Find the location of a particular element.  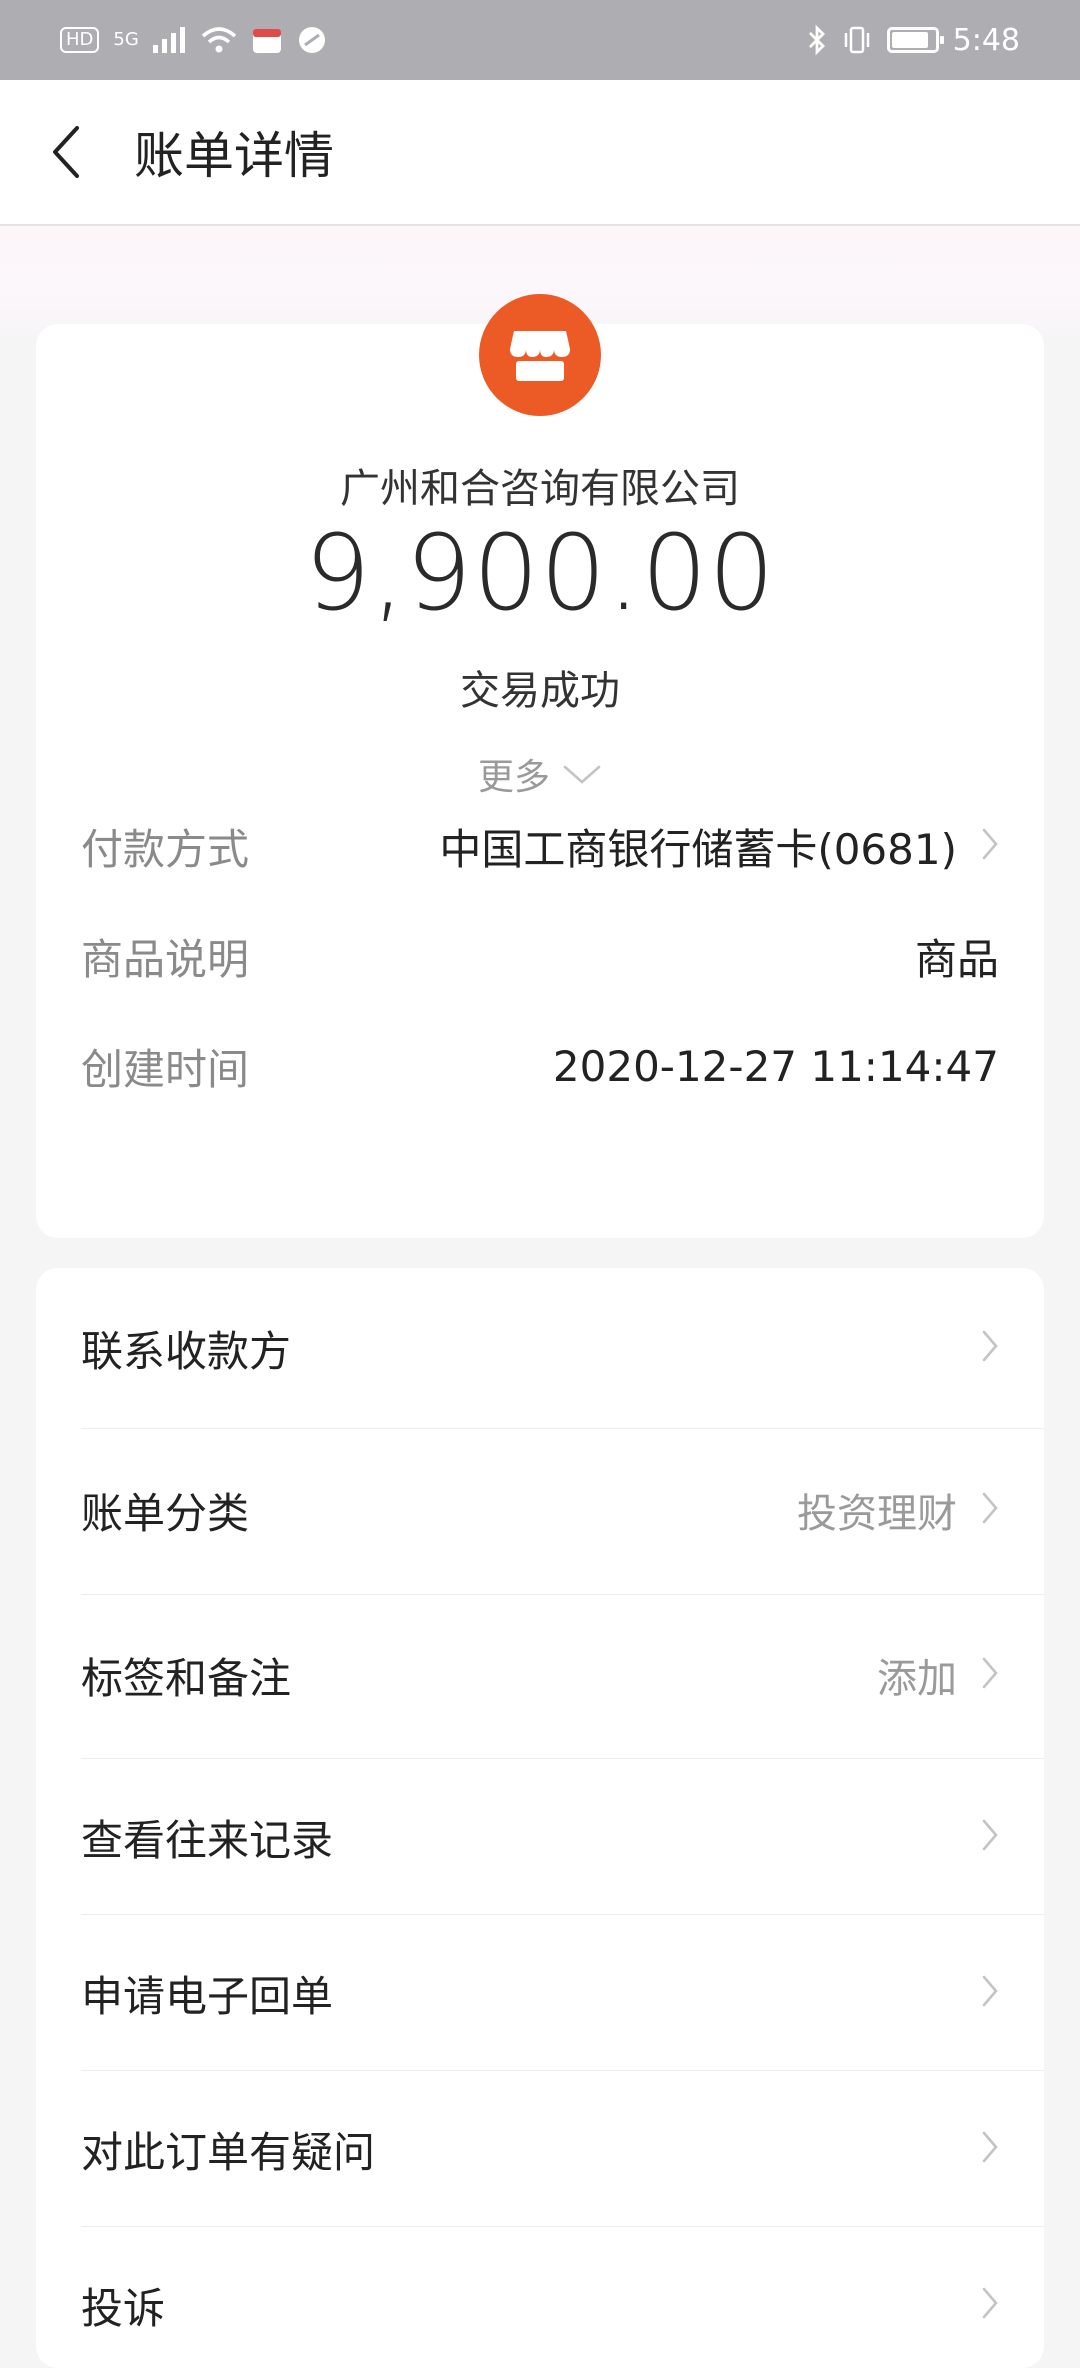

app-header: 账单详情 is located at coordinates (540, 153).